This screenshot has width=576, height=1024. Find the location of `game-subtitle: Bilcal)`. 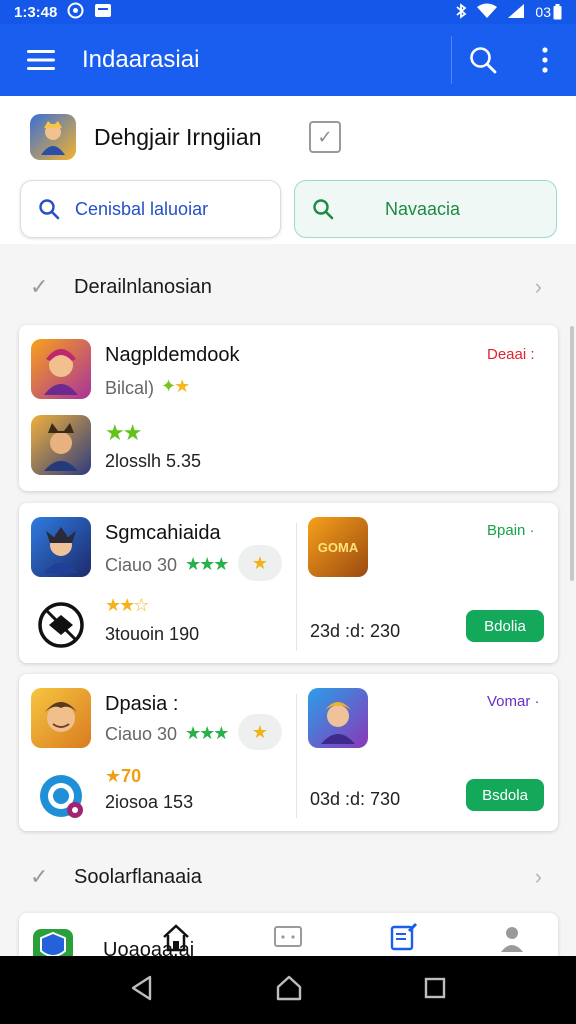

game-subtitle: Bilcal) is located at coordinates (130, 388).